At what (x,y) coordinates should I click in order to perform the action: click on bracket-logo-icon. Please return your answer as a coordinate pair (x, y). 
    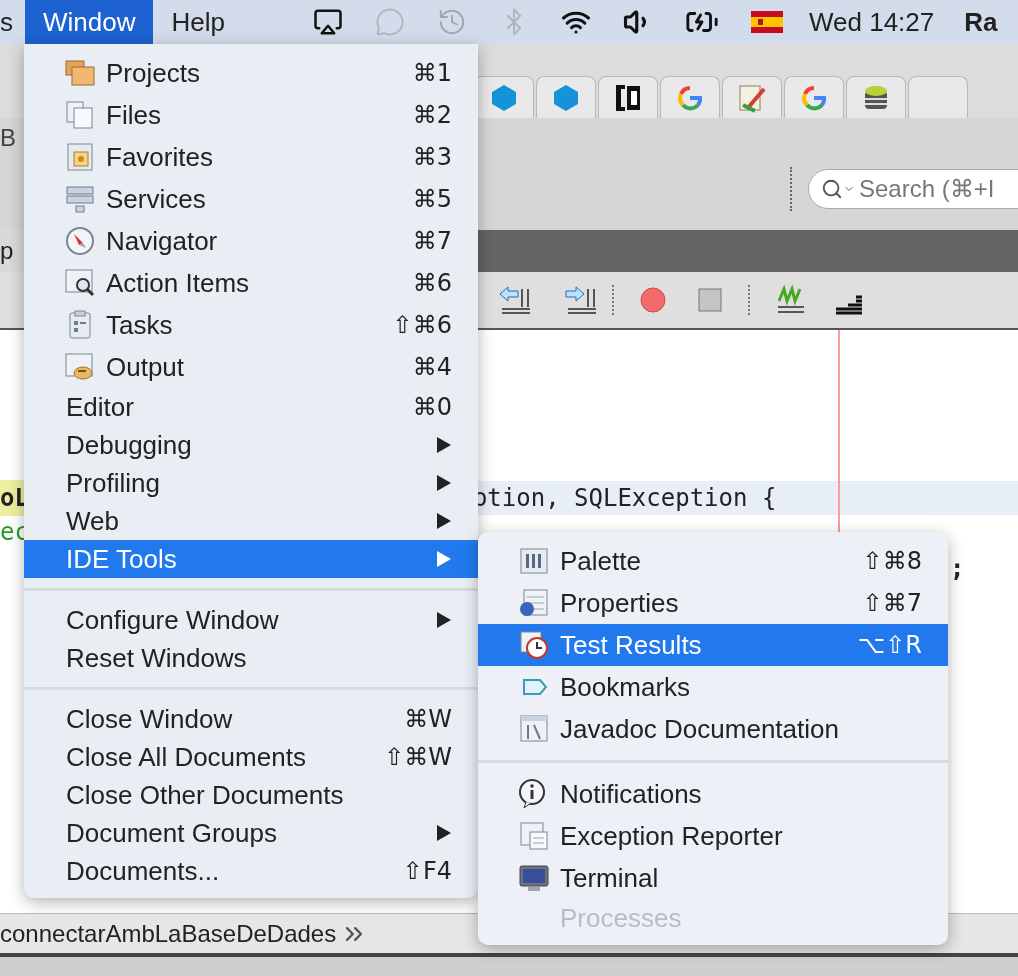
    Looking at the image, I should click on (628, 97).